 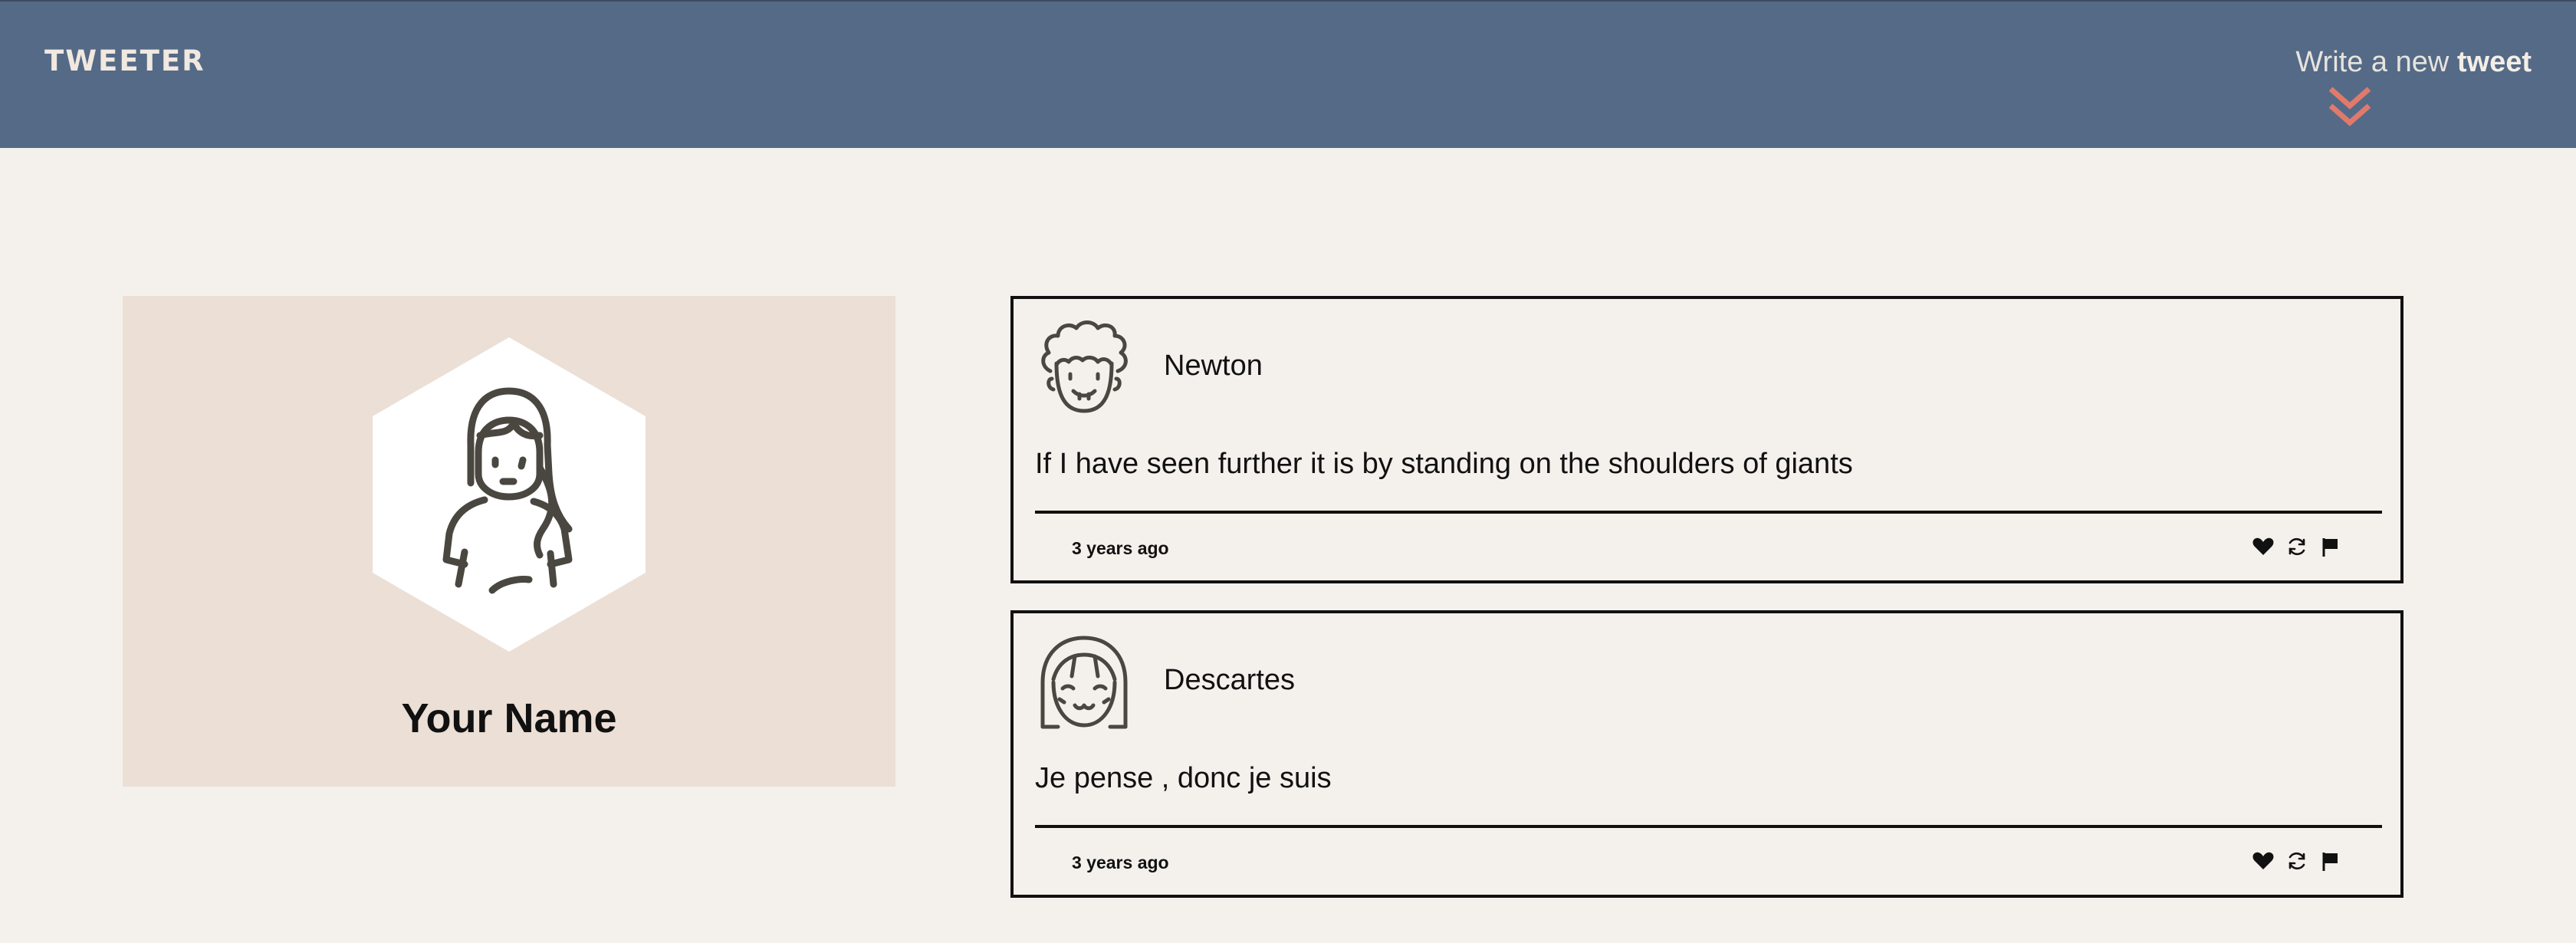 What do you see at coordinates (1183, 778) in the screenshot?
I see `tweet-text: Je pense , donc je suis` at bounding box center [1183, 778].